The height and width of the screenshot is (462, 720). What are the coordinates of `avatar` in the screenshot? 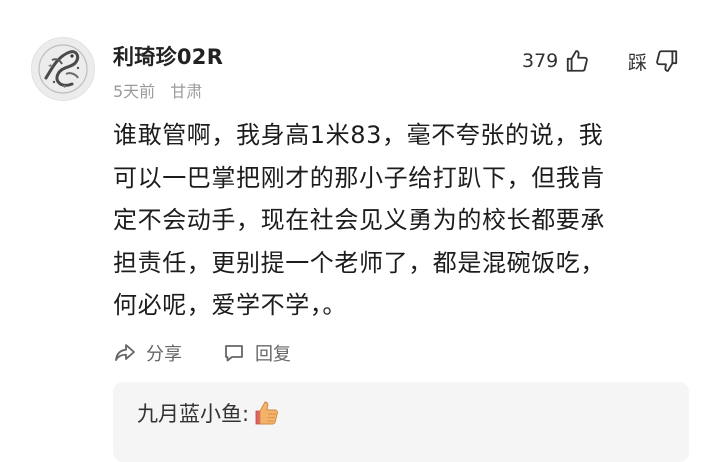 It's located at (63, 69).